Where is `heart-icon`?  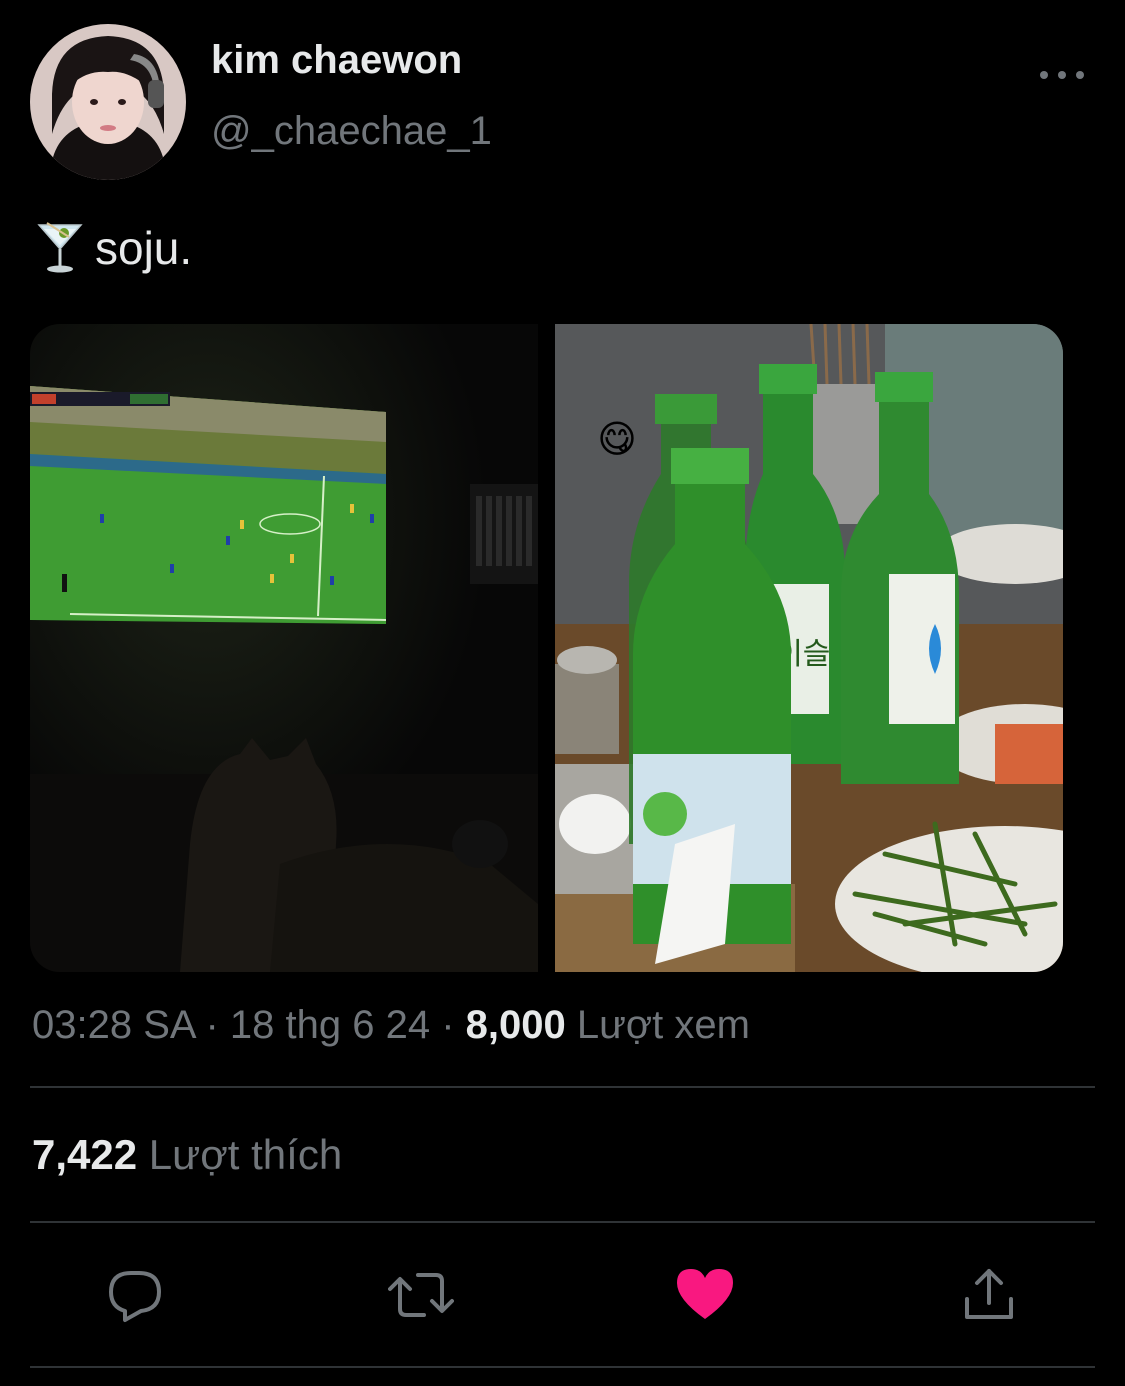 heart-icon is located at coordinates (705, 1294).